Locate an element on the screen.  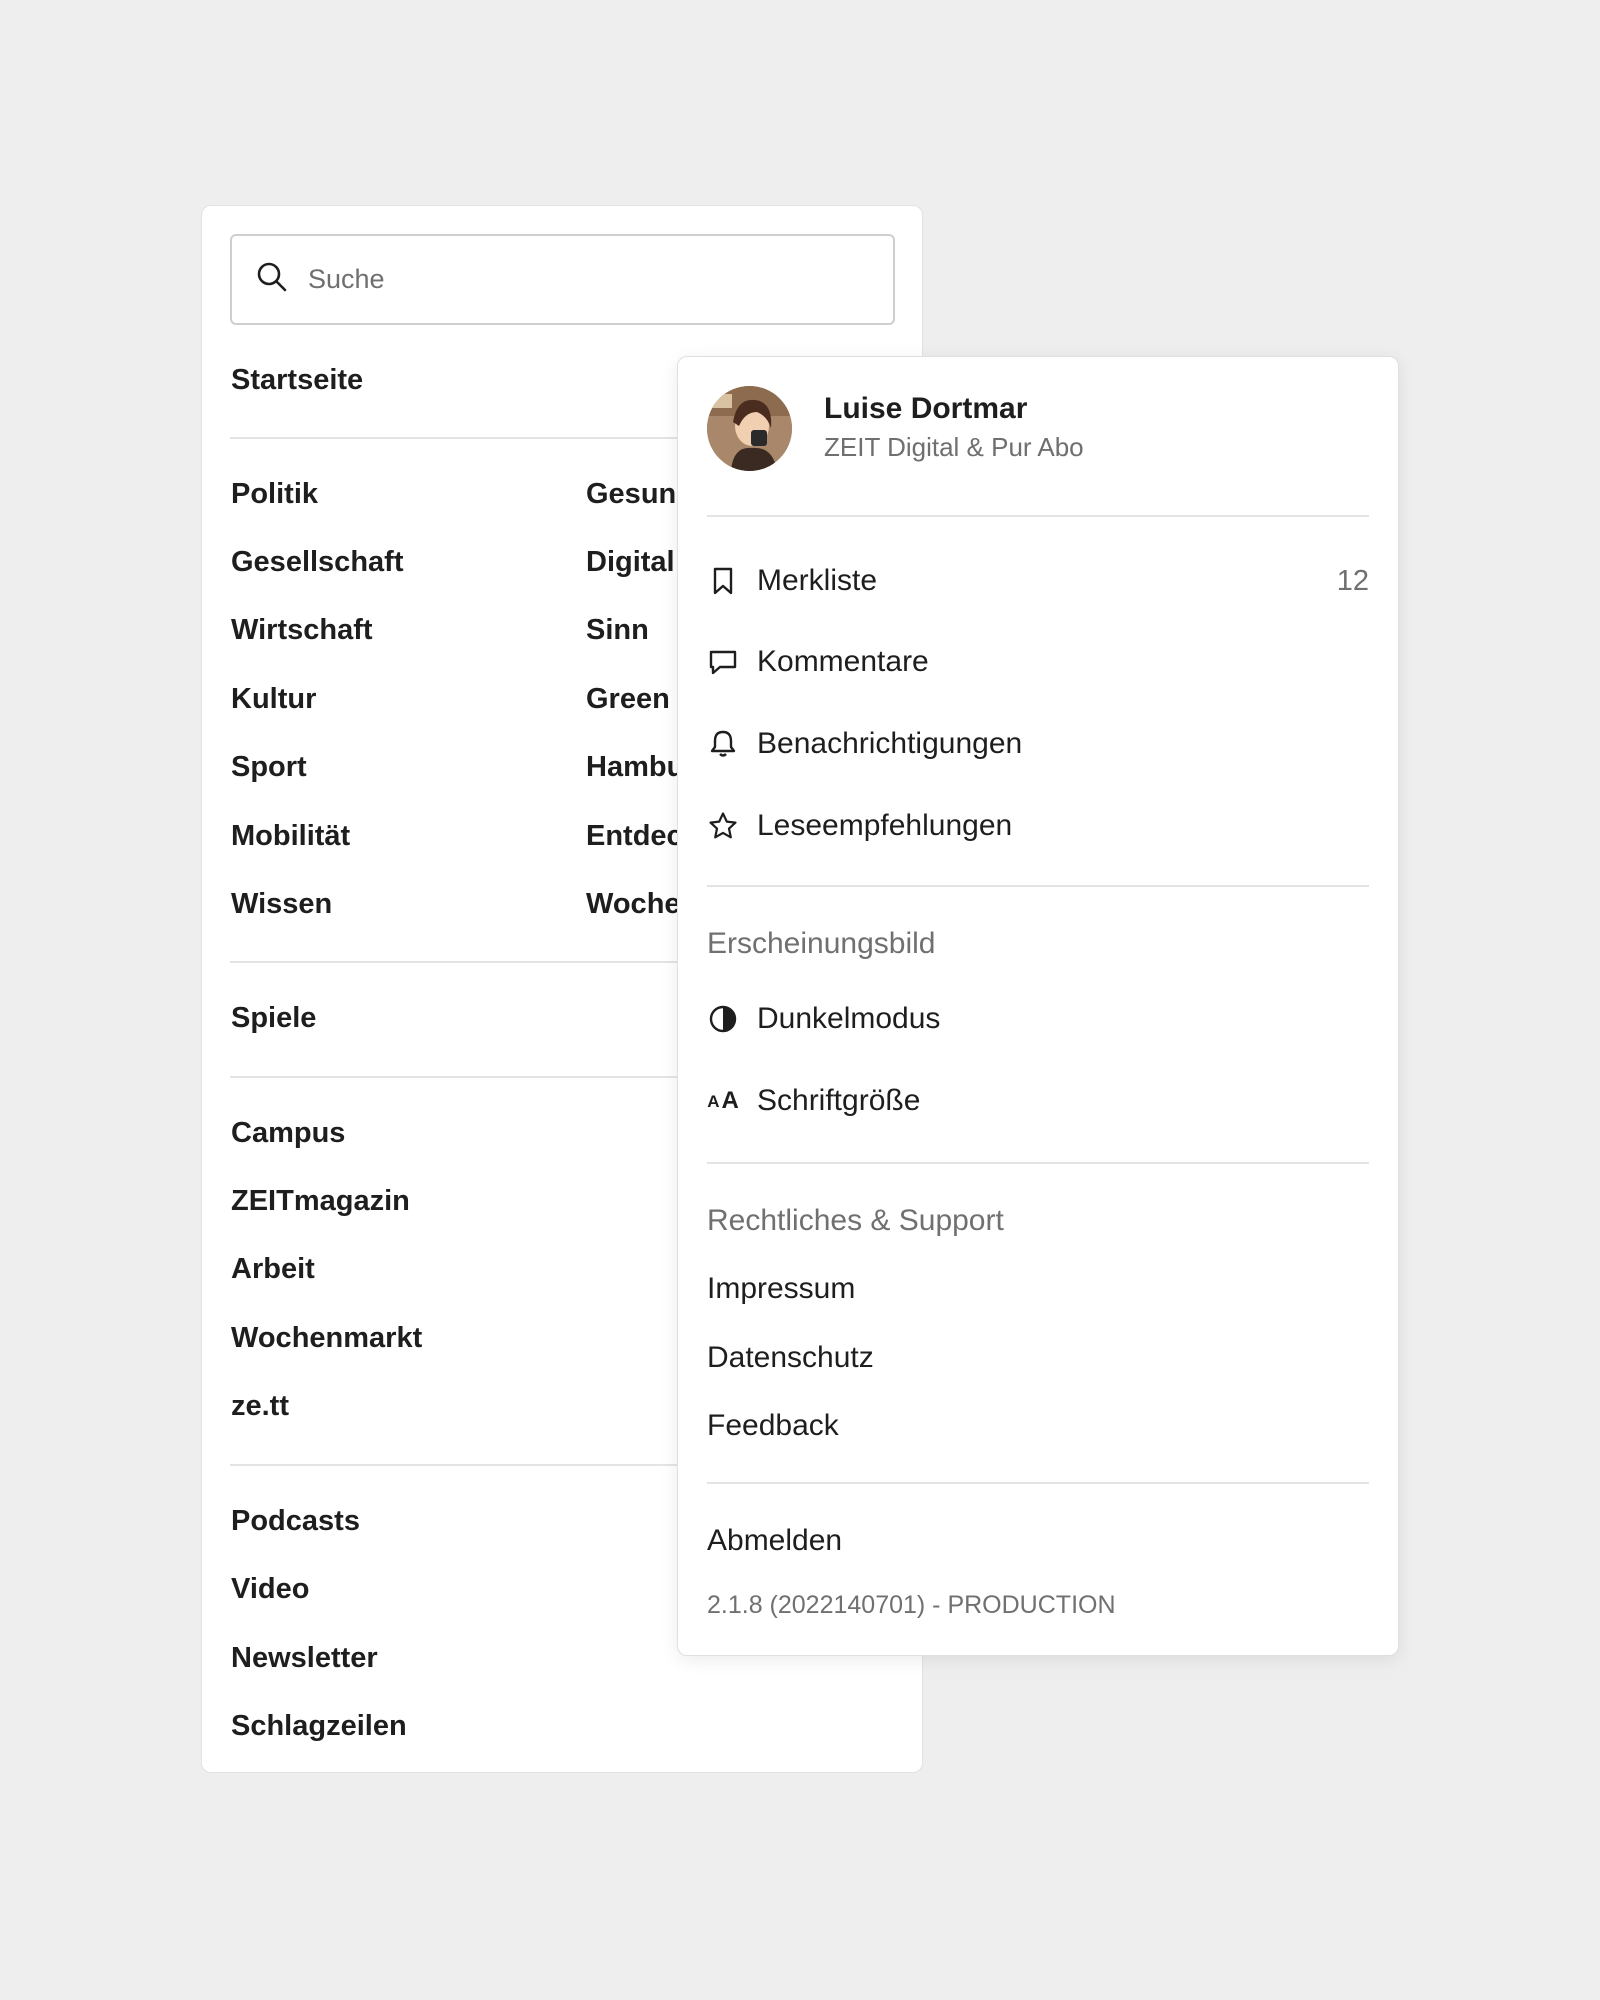
menu-item-dark-mode: Dunkelmodus is located at coordinates (1038, 1019).